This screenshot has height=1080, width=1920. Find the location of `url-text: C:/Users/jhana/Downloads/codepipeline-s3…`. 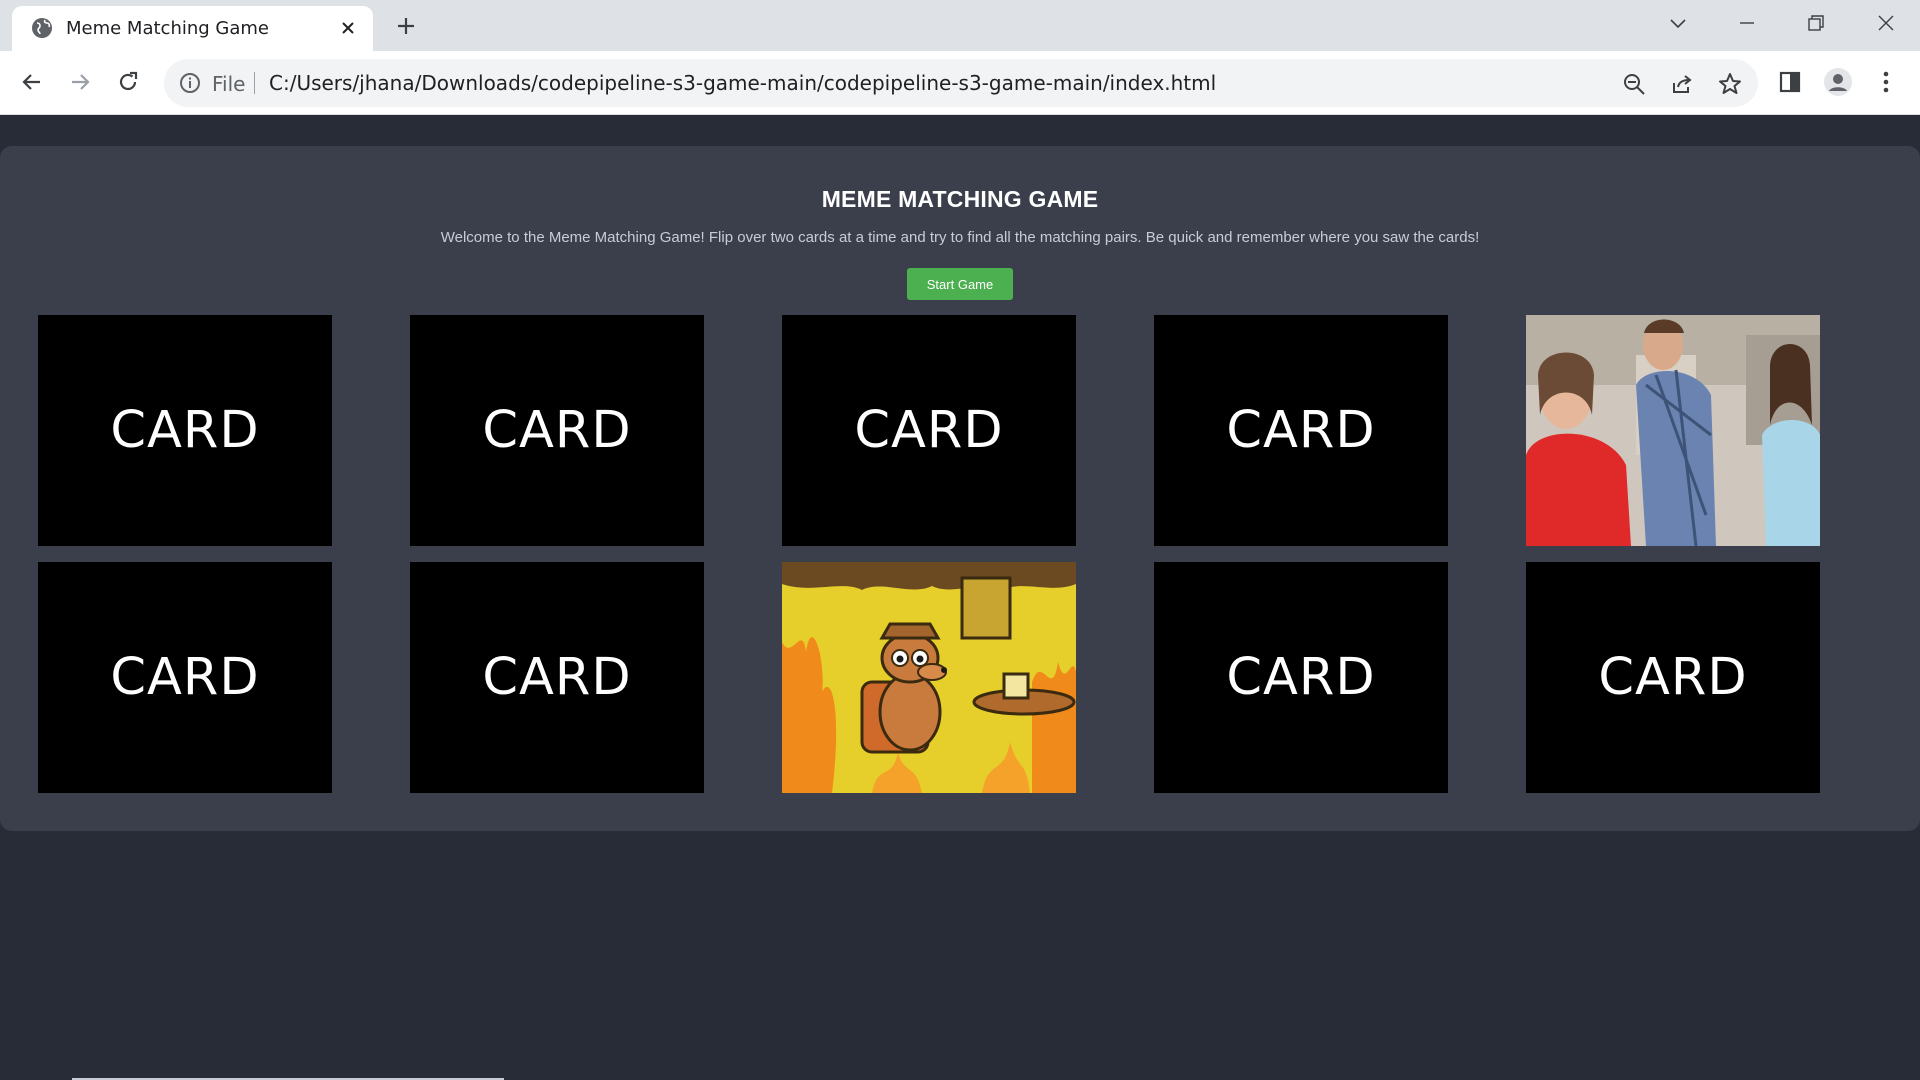

url-text: C:/Users/jhana/Downloads/codepipeline-s3… is located at coordinates (742, 83).